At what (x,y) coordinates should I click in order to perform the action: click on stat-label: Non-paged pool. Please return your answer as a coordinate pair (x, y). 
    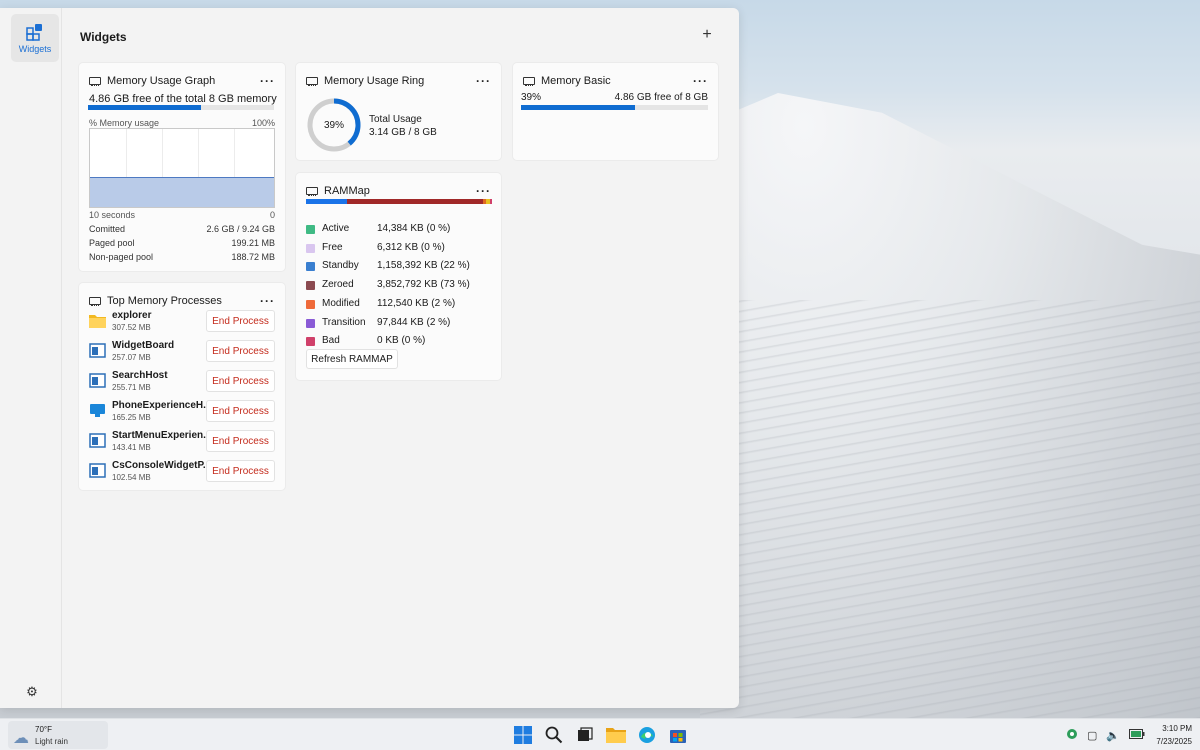
    Looking at the image, I should click on (121, 257).